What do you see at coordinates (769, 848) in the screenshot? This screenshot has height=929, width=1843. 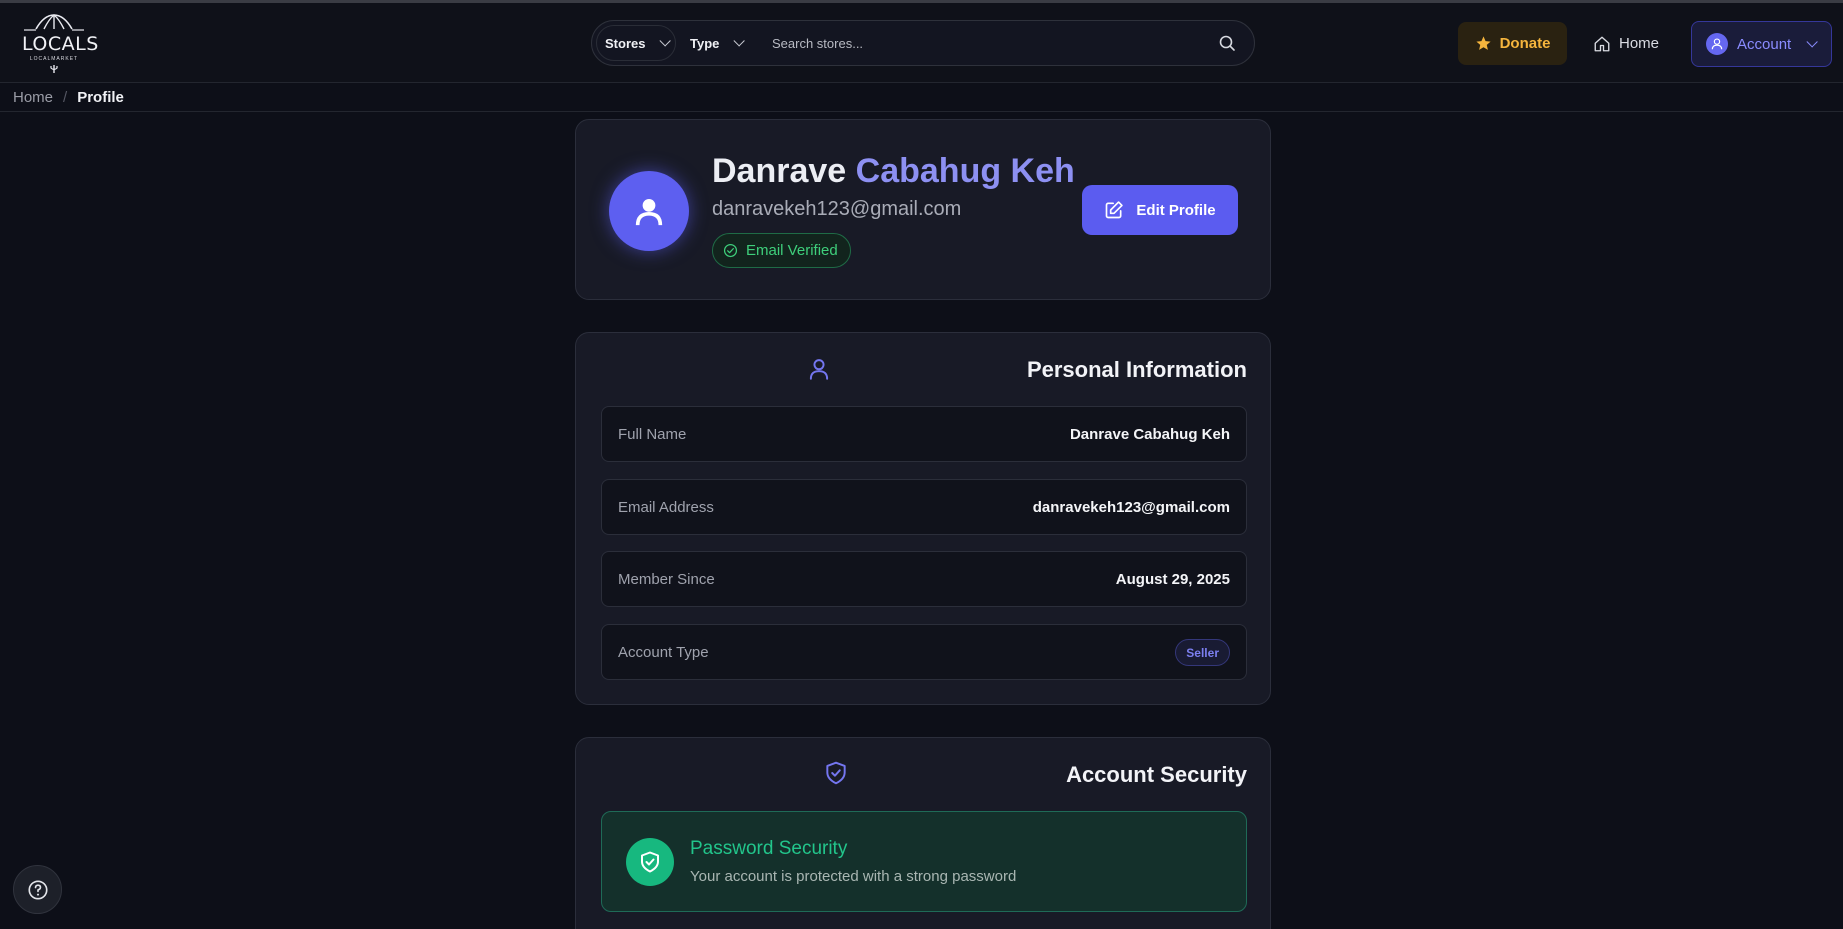 I see `password-security-title: Password Security` at bounding box center [769, 848].